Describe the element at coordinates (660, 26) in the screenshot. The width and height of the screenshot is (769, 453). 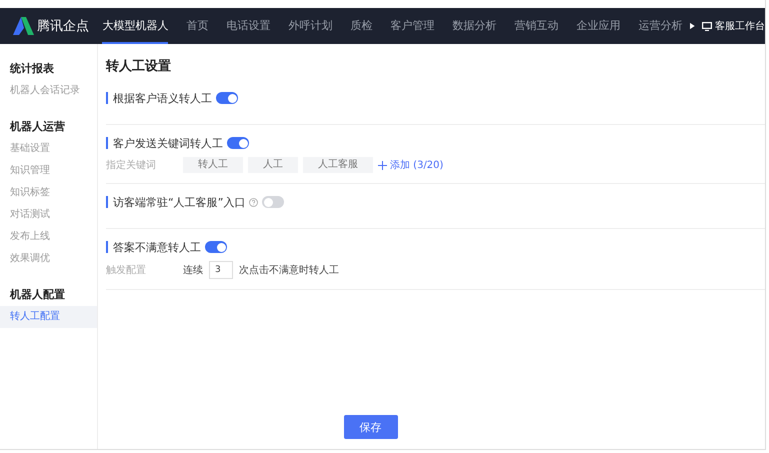
I see `nav-tab: 运营分析` at that location.